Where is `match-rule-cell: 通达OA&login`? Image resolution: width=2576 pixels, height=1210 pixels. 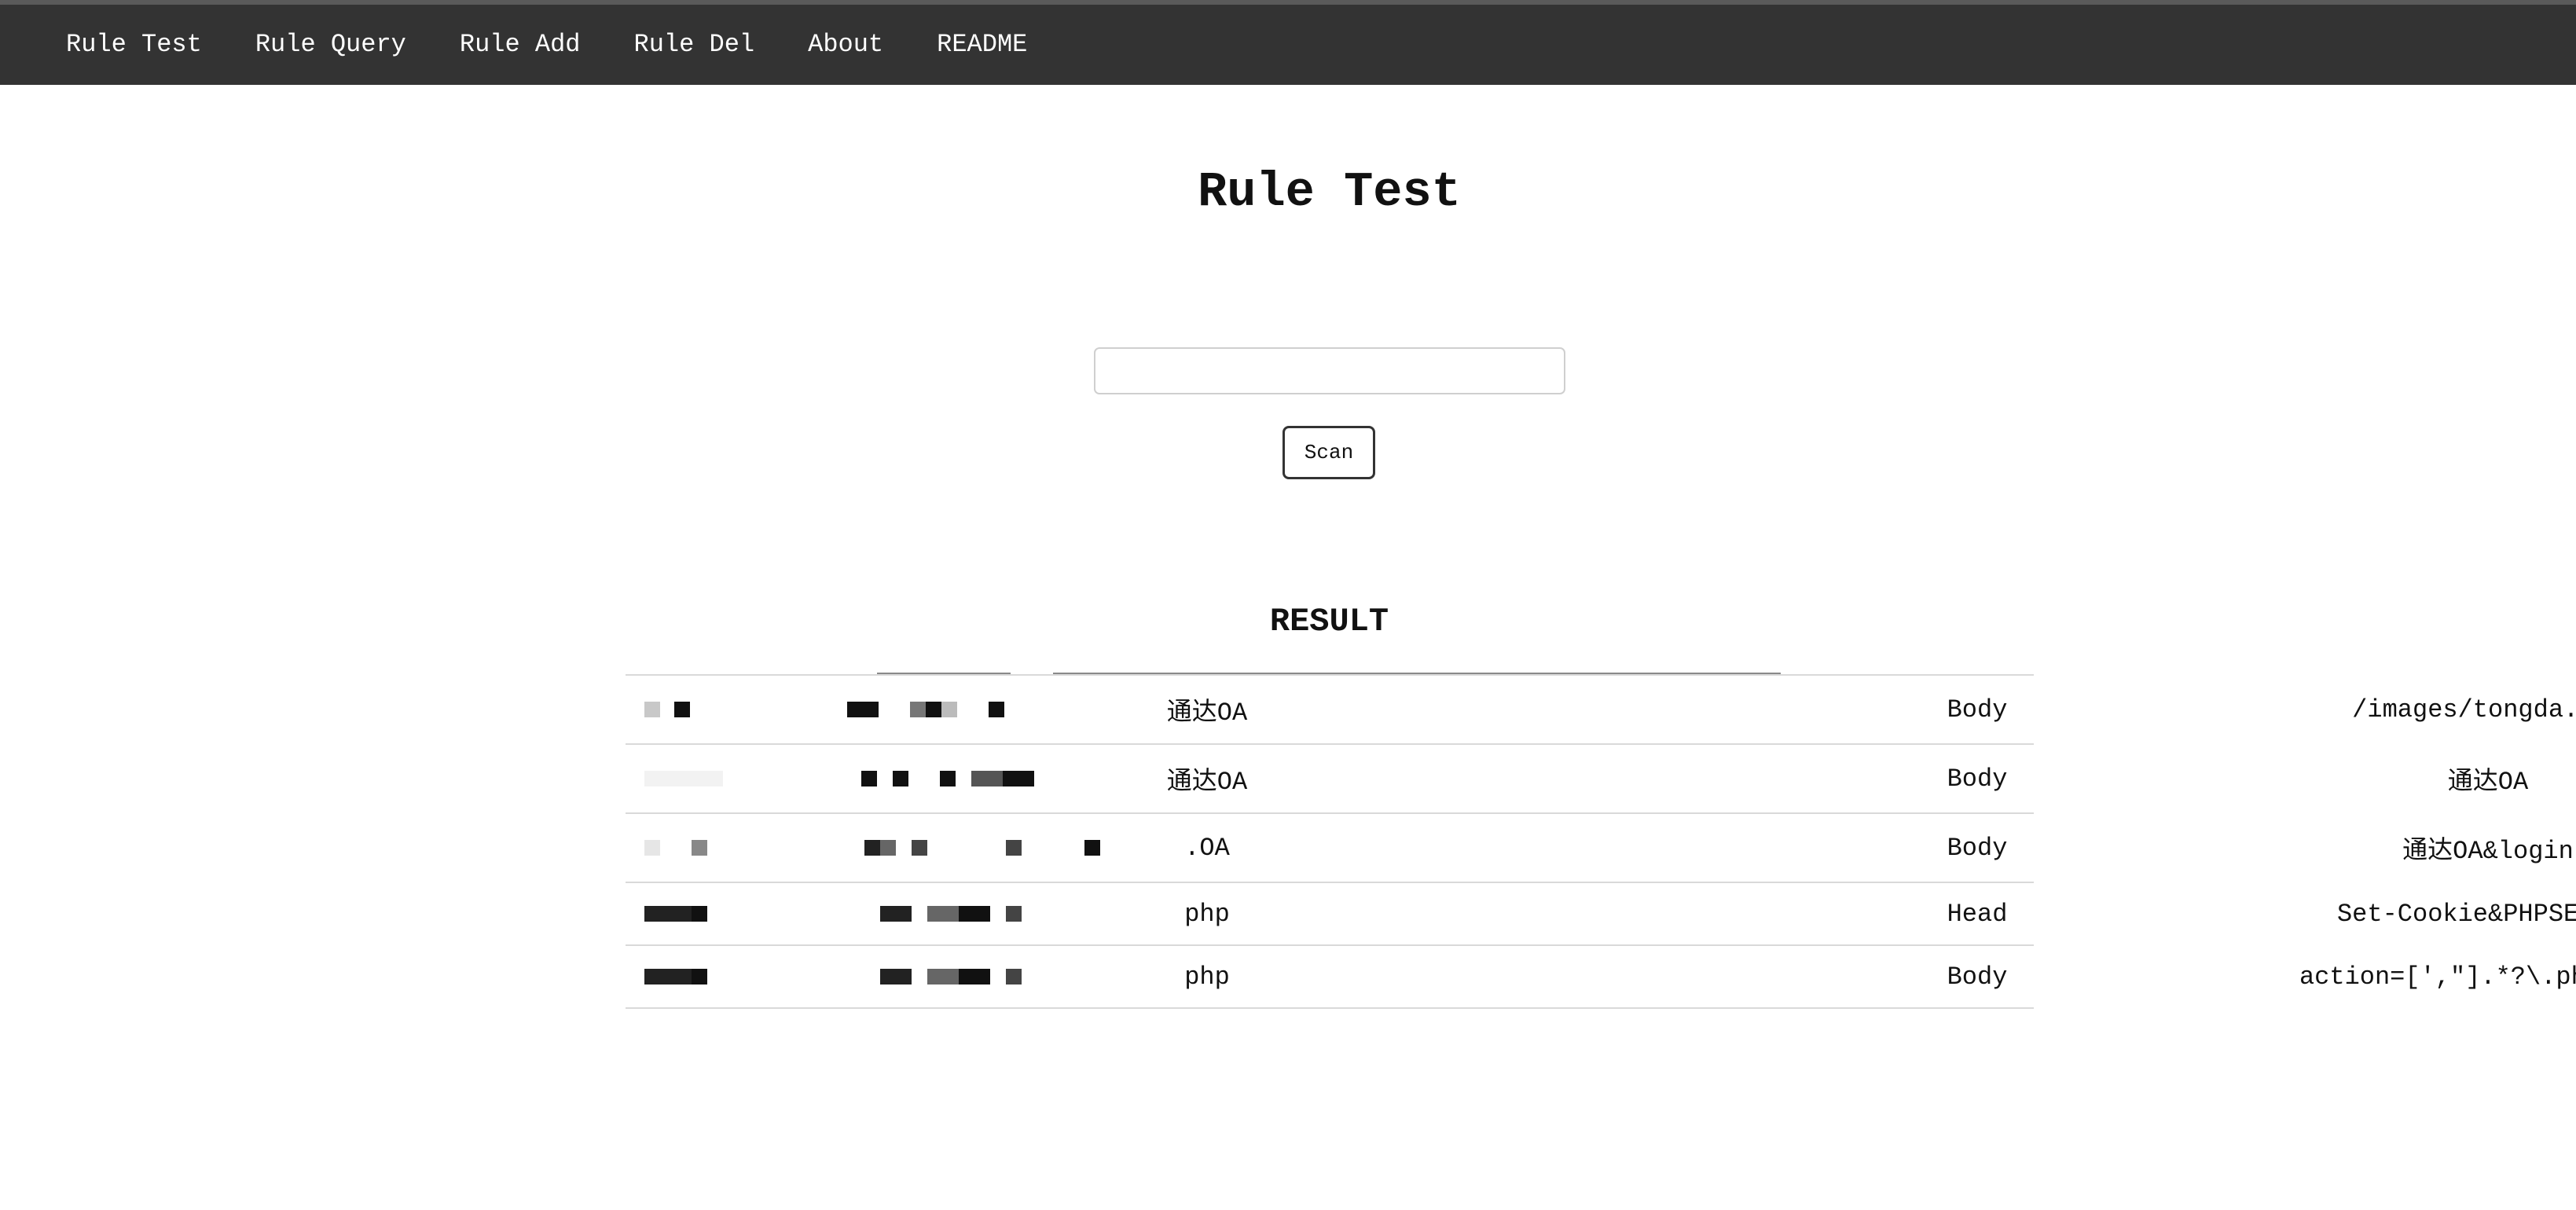 match-rule-cell: 通达OA&login is located at coordinates (2488, 851).